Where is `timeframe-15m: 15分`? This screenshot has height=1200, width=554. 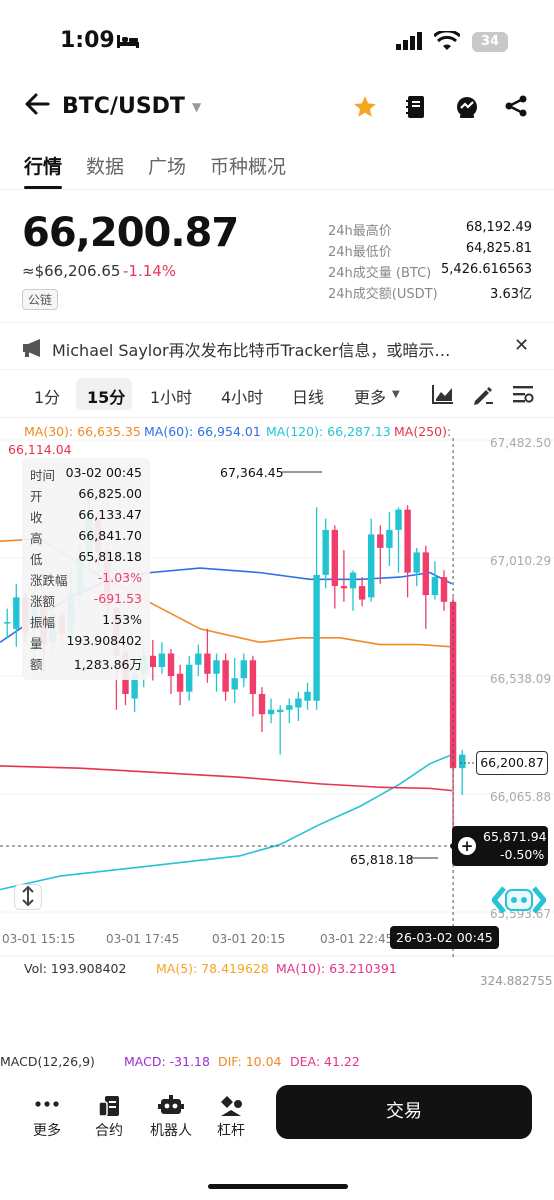 timeframe-15m: 15分 is located at coordinates (106, 396).